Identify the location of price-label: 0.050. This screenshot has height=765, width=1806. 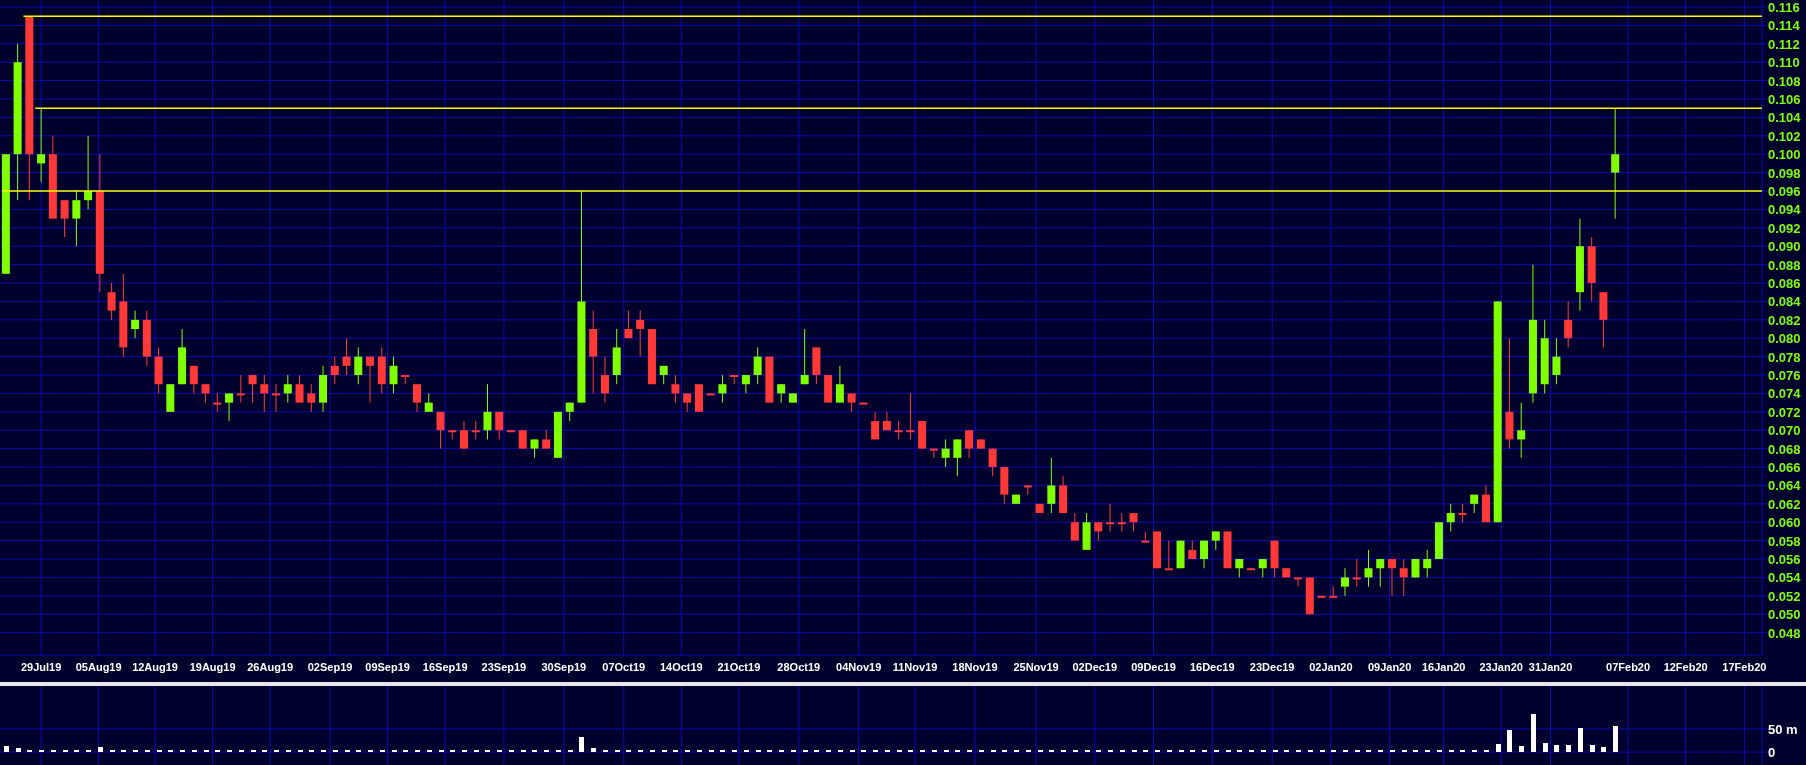
(1784, 615).